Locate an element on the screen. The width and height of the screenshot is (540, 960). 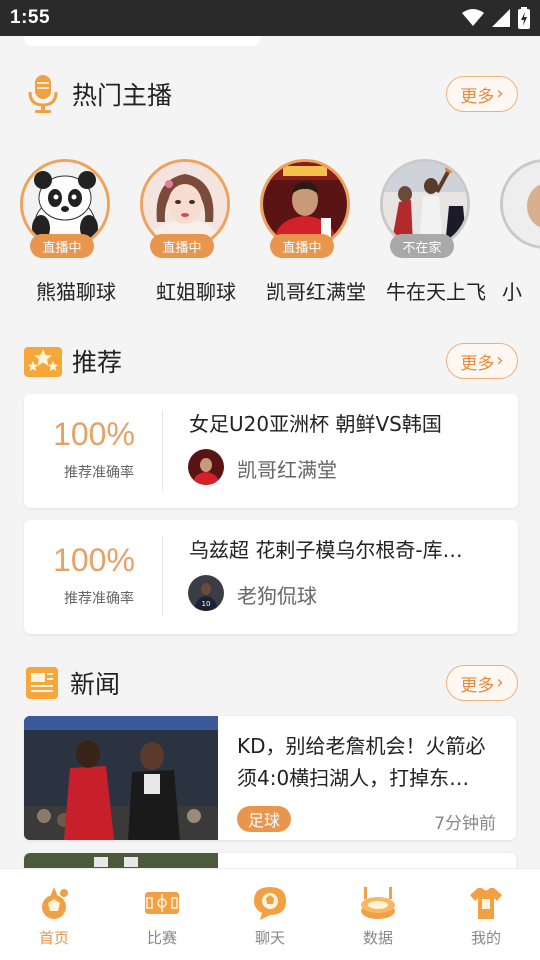
tab-data: 数据 is located at coordinates (378, 914).